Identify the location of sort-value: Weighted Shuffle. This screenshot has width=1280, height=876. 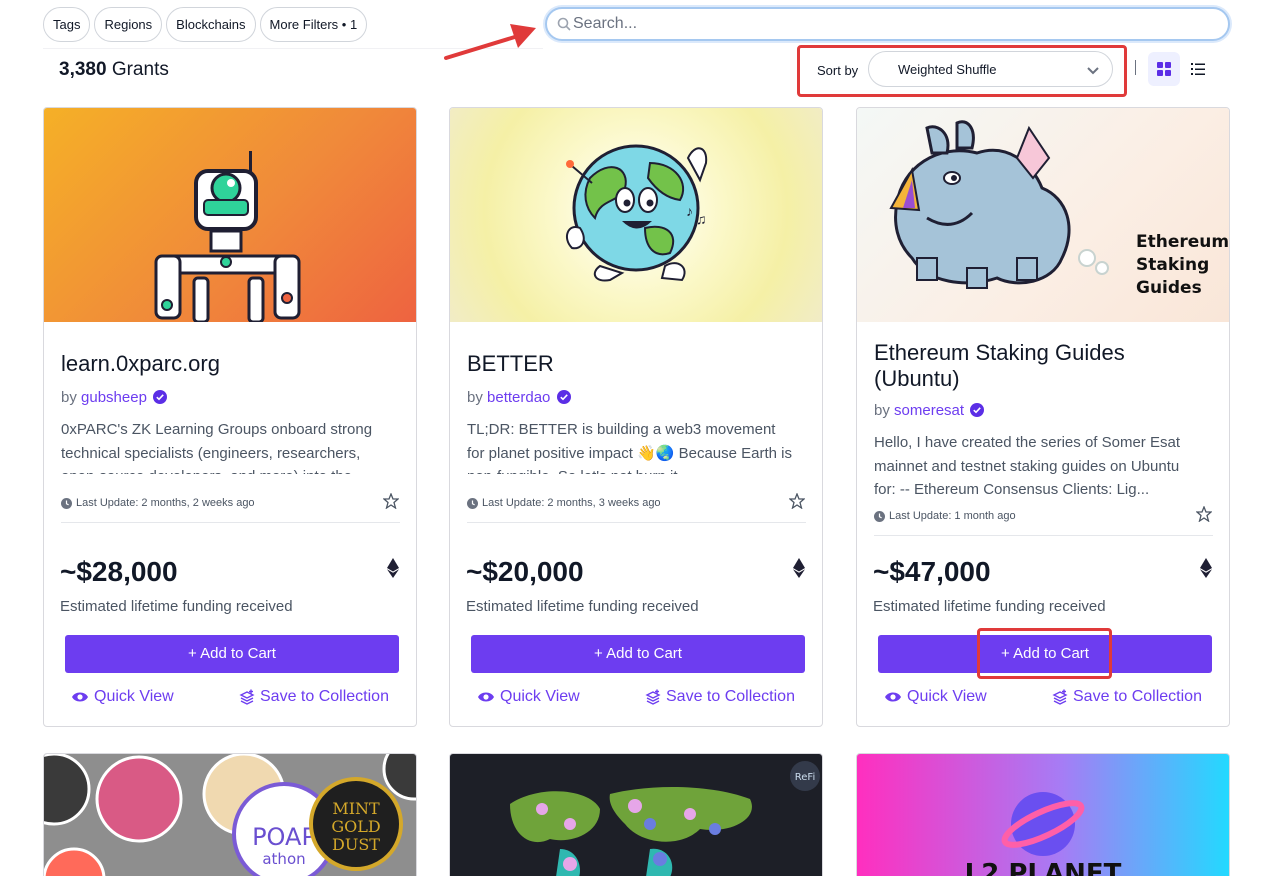
(947, 69).